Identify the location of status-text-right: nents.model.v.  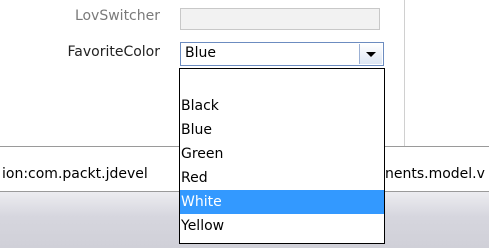
(435, 174).